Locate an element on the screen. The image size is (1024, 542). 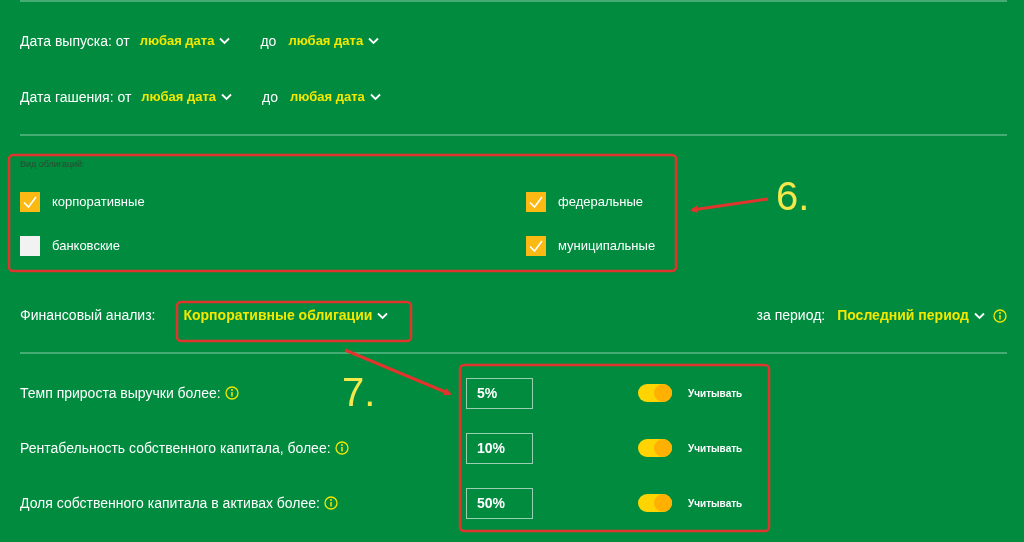
group-label: Вид облигаций: is located at coordinates (53, 164).